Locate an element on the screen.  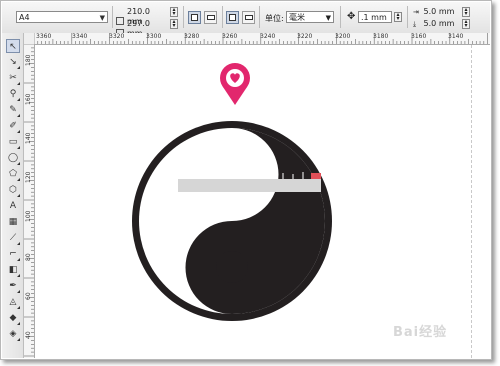
duplicate-x-icon: ⇥ is located at coordinates (416, 12).